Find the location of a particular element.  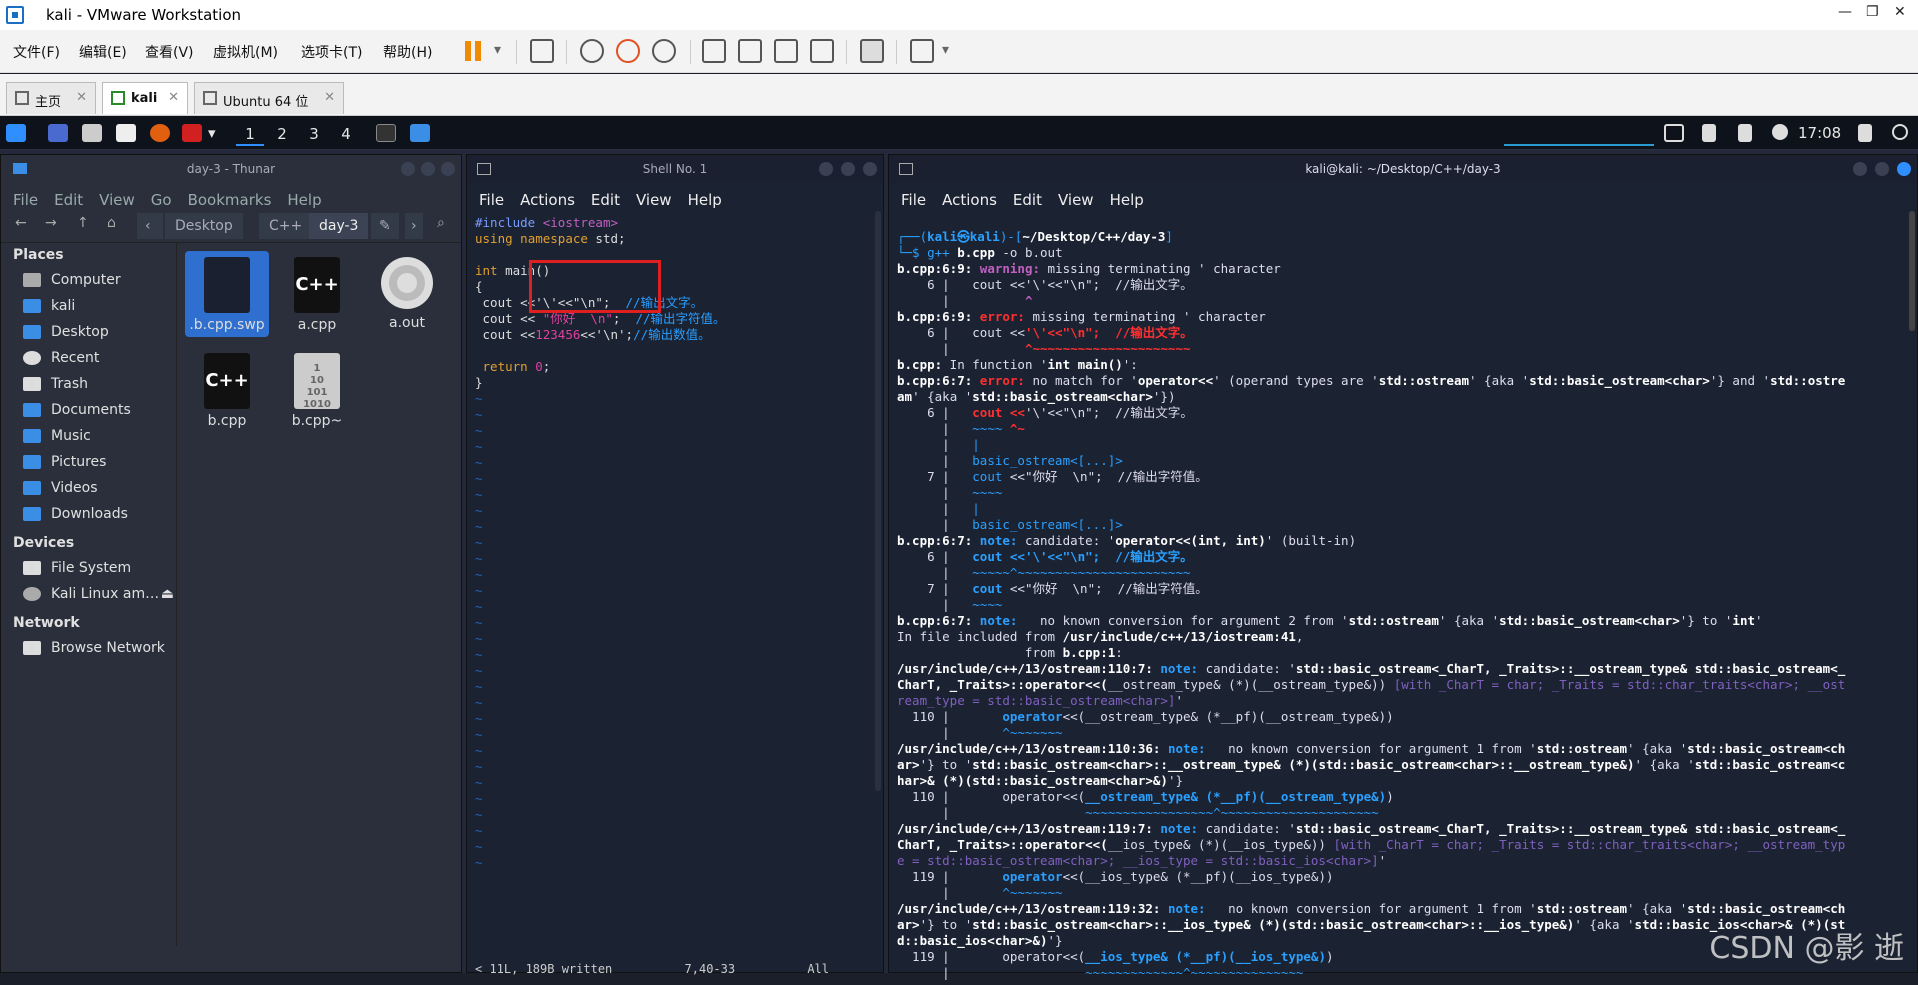

sidebar-item-filesystem: File System is located at coordinates (88, 568).